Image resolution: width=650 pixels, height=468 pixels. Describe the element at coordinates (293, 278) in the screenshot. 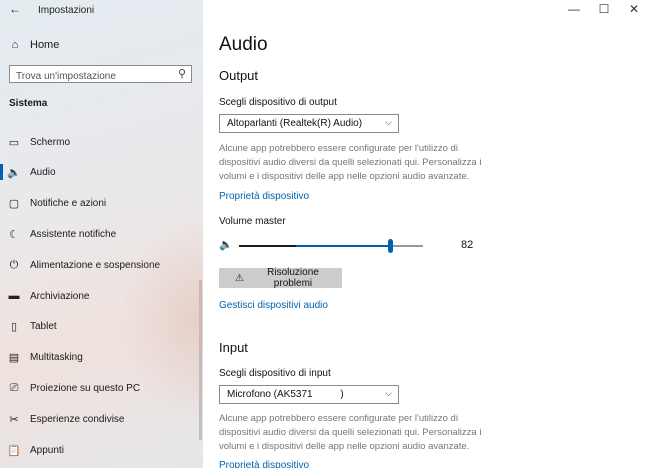

I see `troubleshoot-button-label: Risoluzione problemi` at that location.